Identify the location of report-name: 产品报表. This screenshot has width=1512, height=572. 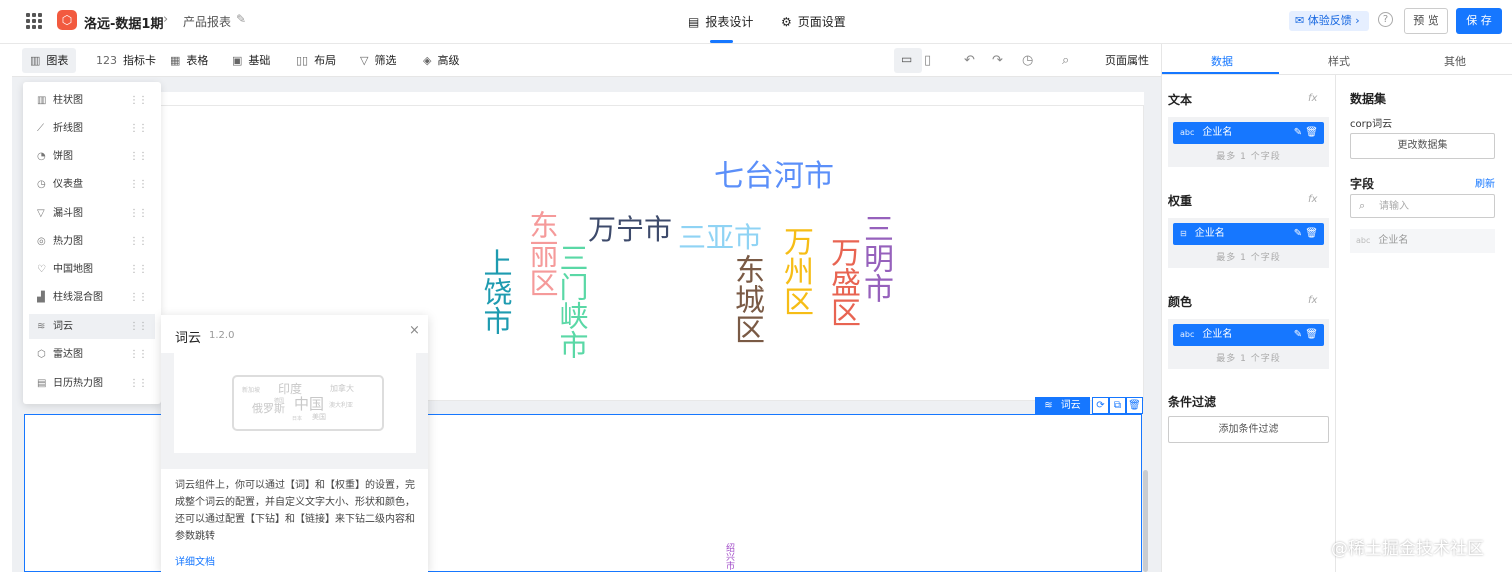
(207, 22).